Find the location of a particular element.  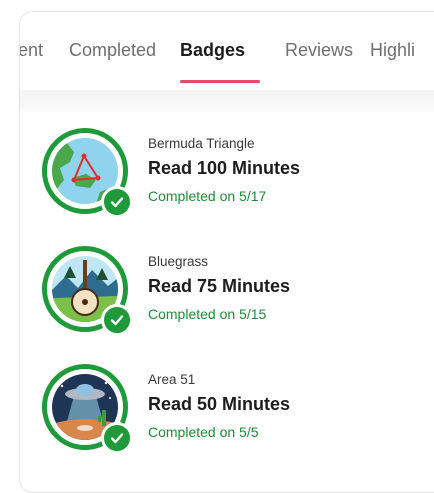

badge-category: Bermuda Triangle is located at coordinates (201, 143).